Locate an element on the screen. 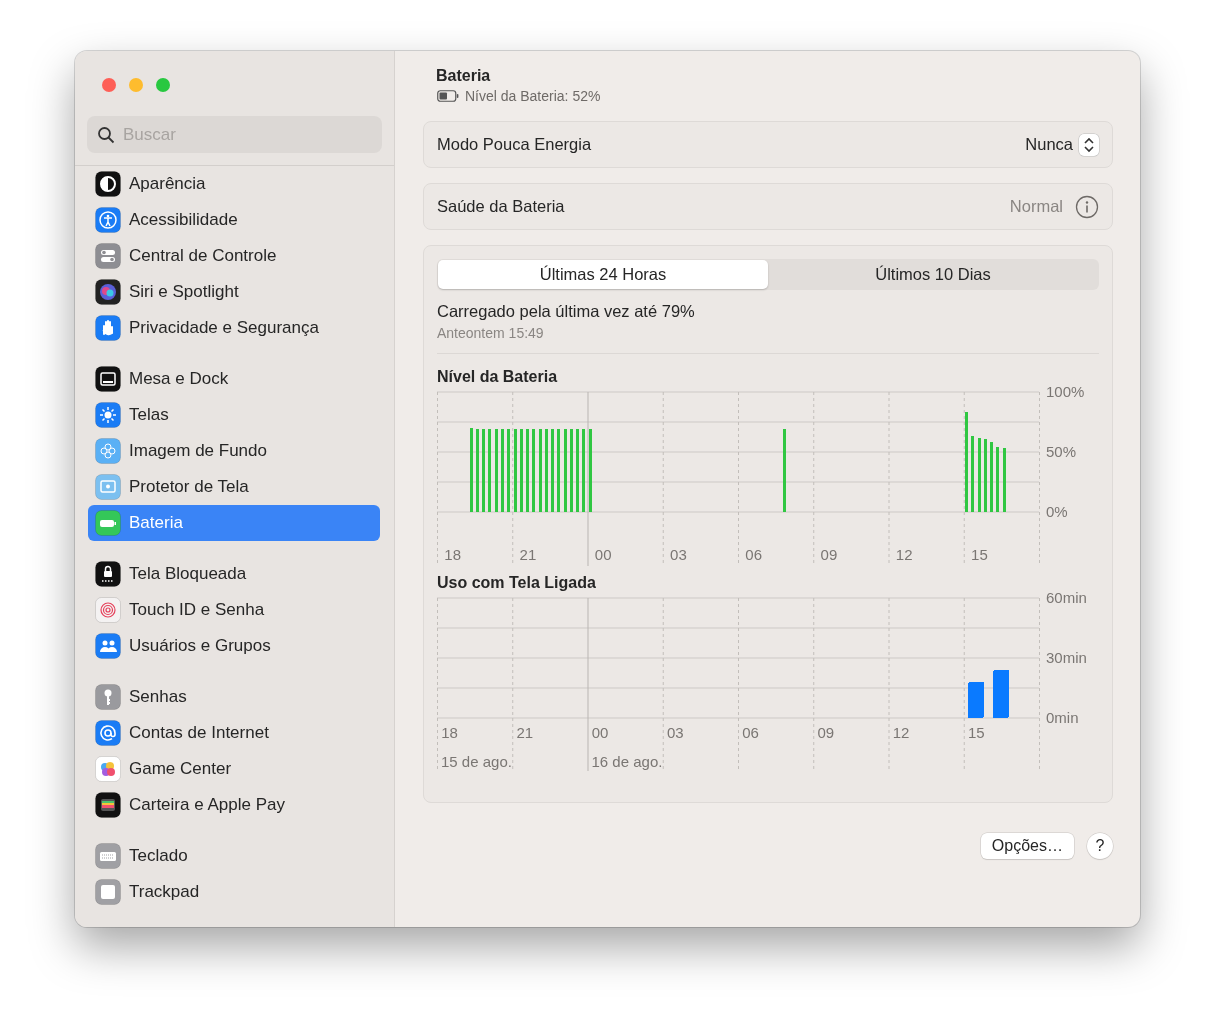 The width and height of the screenshot is (1216, 1027). chart-title: Nível da Bateria is located at coordinates (498, 377).